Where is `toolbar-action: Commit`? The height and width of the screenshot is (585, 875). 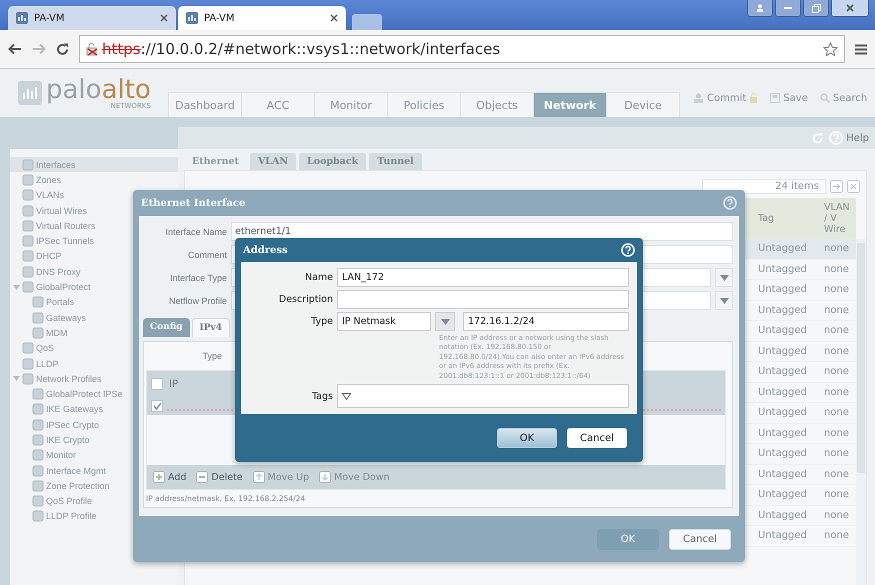 toolbar-action: Commit is located at coordinates (725, 98).